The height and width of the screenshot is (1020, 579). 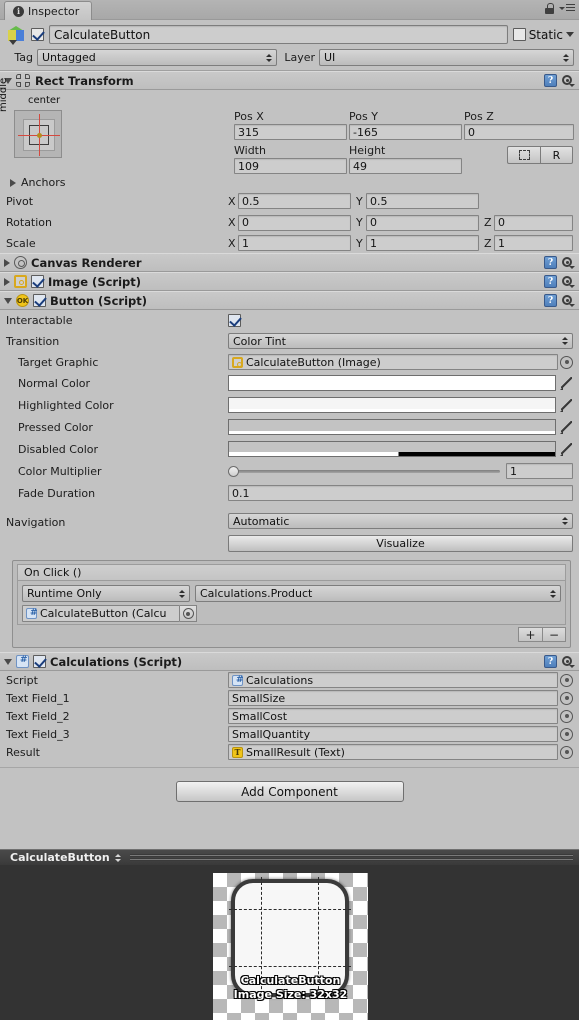 I want to click on on-click-entry: Runtime Only Calculations.Product, so click(x=291, y=593).